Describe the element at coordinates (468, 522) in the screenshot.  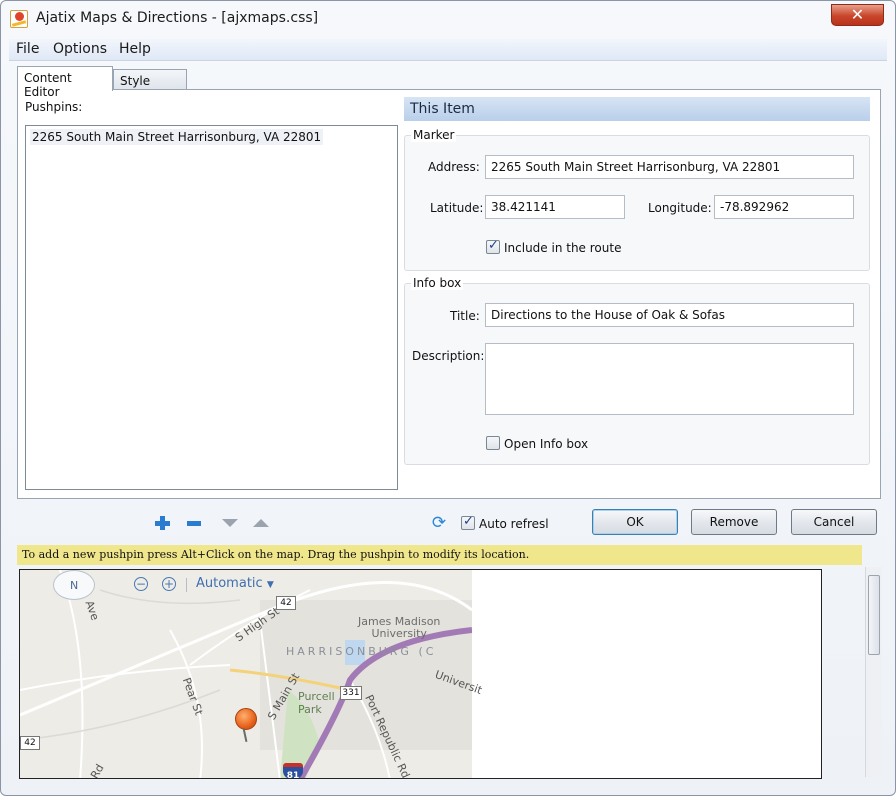
I see `auto-refresh-checkbox` at that location.